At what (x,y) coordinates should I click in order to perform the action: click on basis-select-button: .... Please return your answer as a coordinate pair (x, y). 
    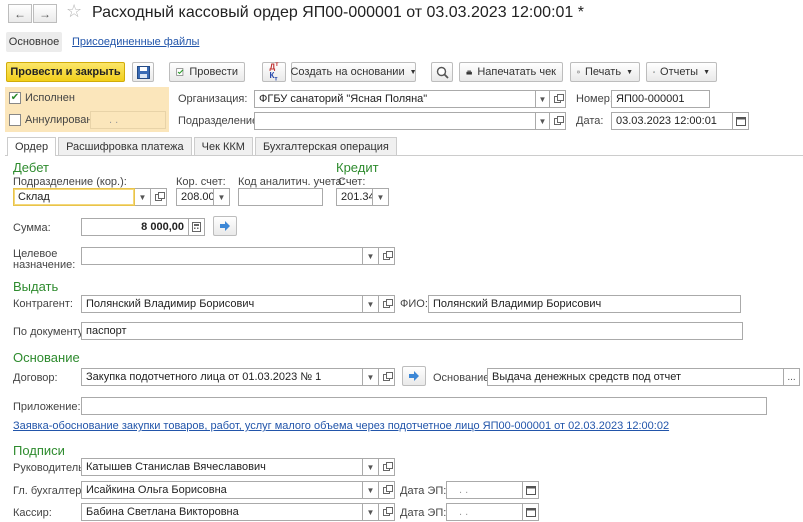
    Looking at the image, I should click on (792, 377).